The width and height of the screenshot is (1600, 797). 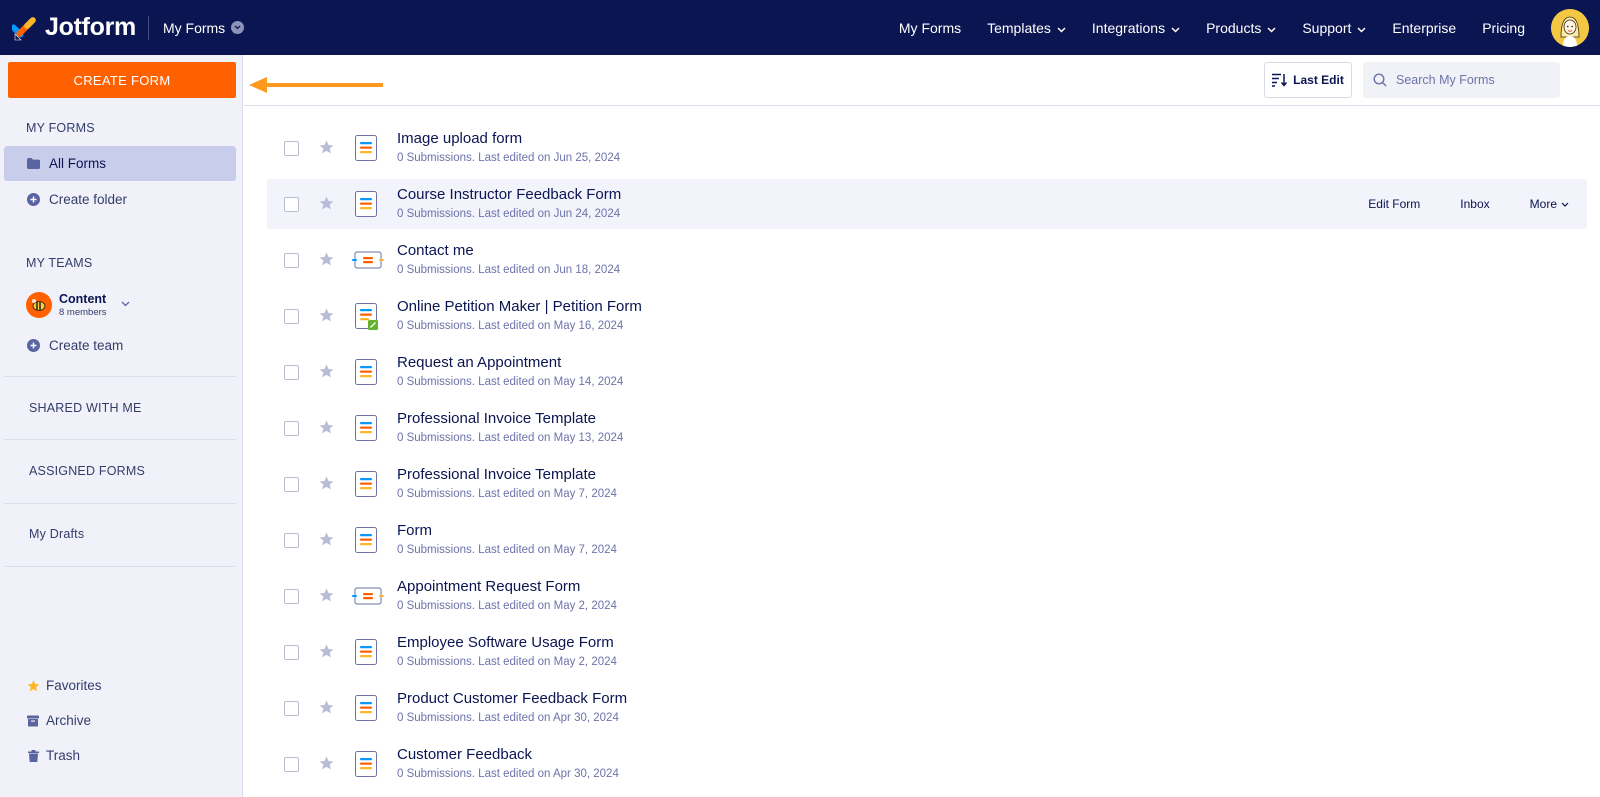 I want to click on sidebar-item-assigned-forms: ASSIGNED FORMS, so click(x=87, y=471).